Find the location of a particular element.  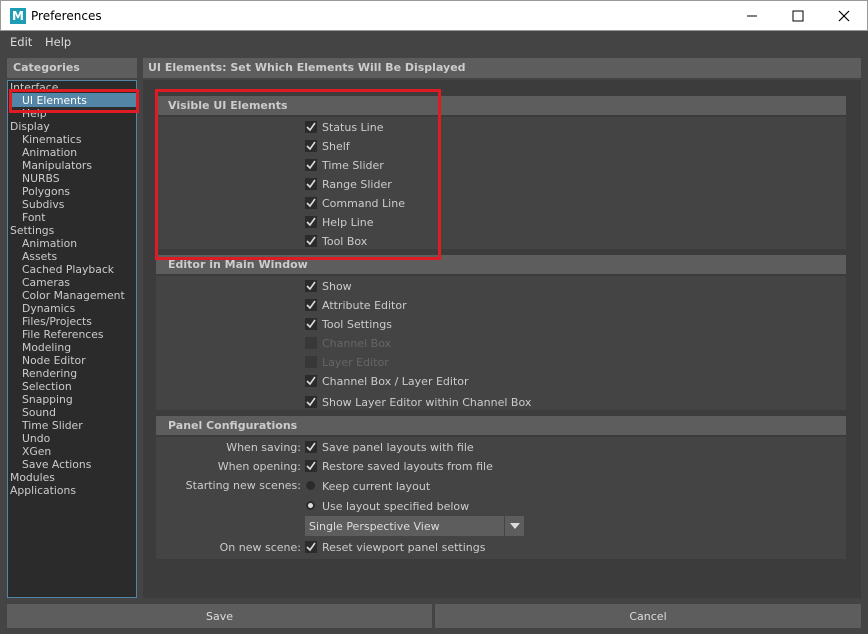

category-item: Sound is located at coordinates (39, 412).